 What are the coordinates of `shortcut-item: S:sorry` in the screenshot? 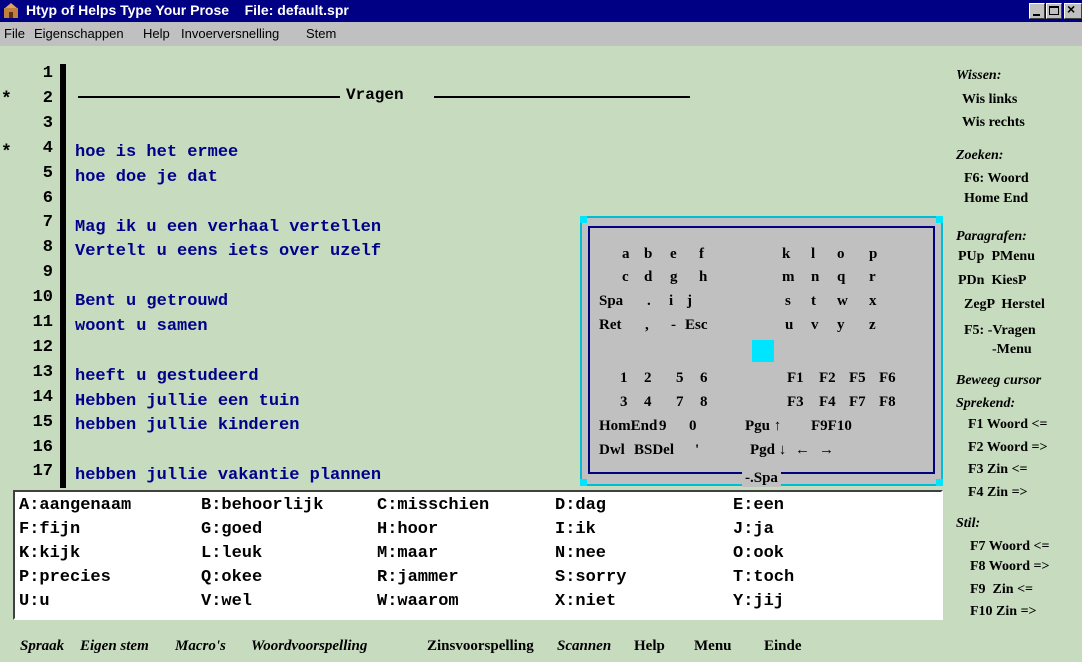 It's located at (590, 577).